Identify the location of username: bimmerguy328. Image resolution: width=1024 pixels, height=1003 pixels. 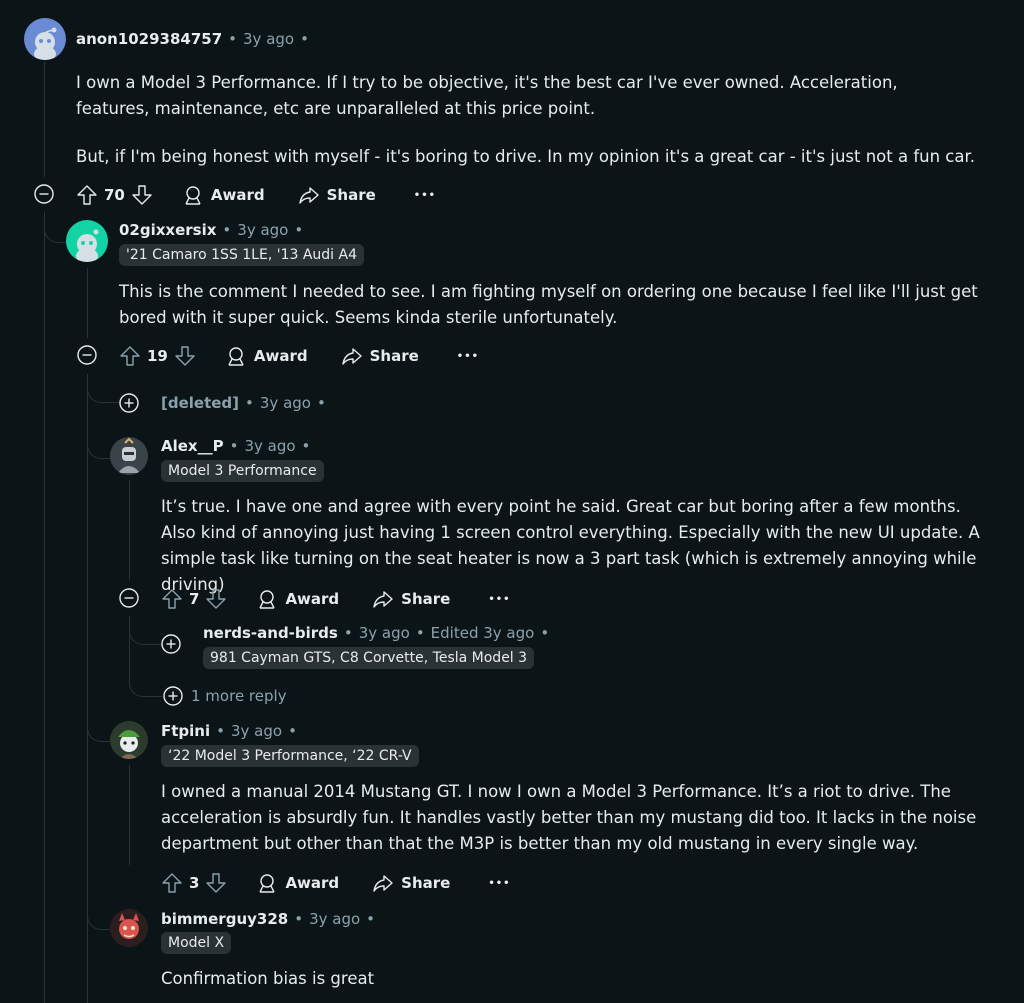
(224, 919).